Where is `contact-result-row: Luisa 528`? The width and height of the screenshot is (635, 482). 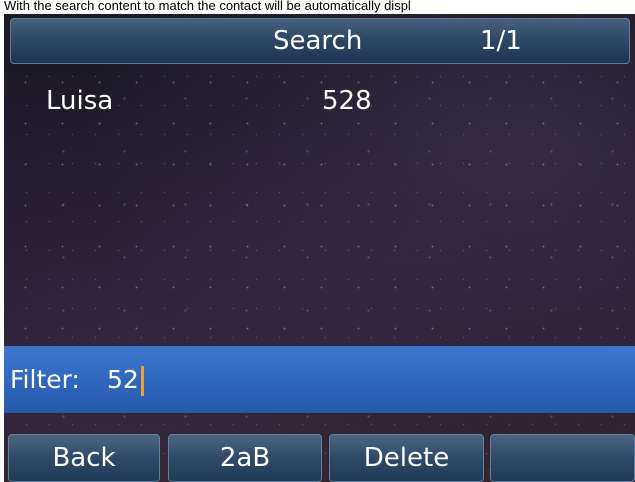 contact-result-row: Luisa 528 is located at coordinates (319, 102).